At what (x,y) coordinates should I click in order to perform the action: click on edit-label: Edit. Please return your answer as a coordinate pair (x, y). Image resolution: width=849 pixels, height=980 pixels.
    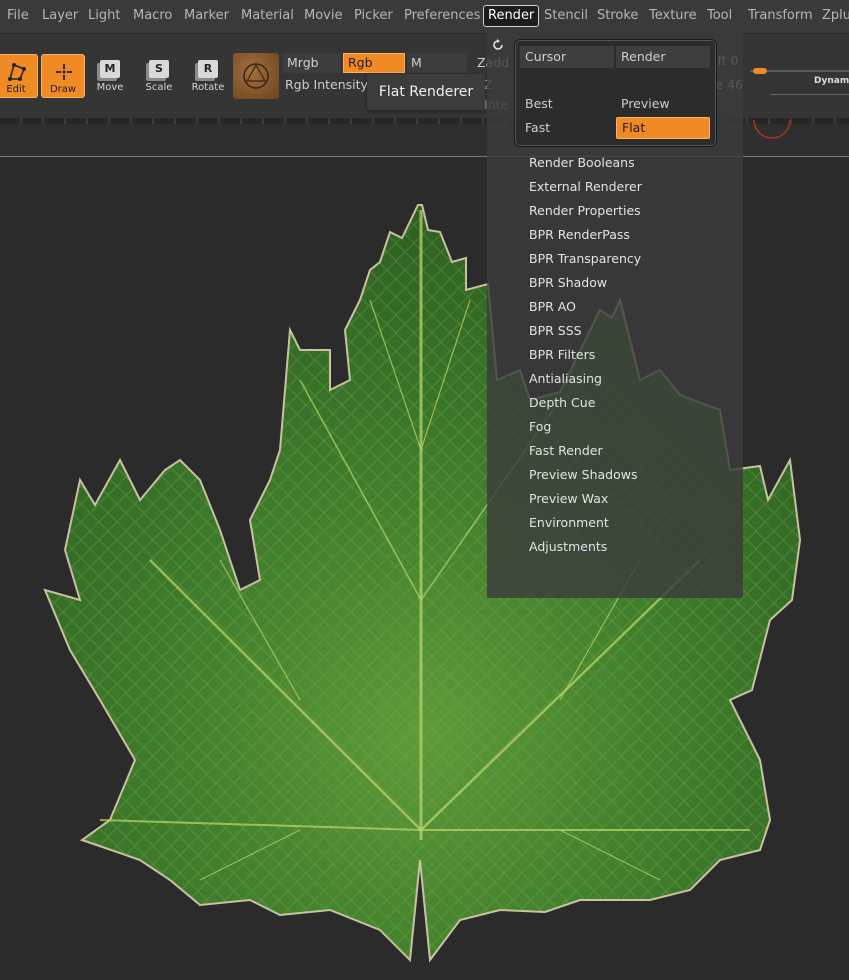
    Looking at the image, I should click on (16, 89).